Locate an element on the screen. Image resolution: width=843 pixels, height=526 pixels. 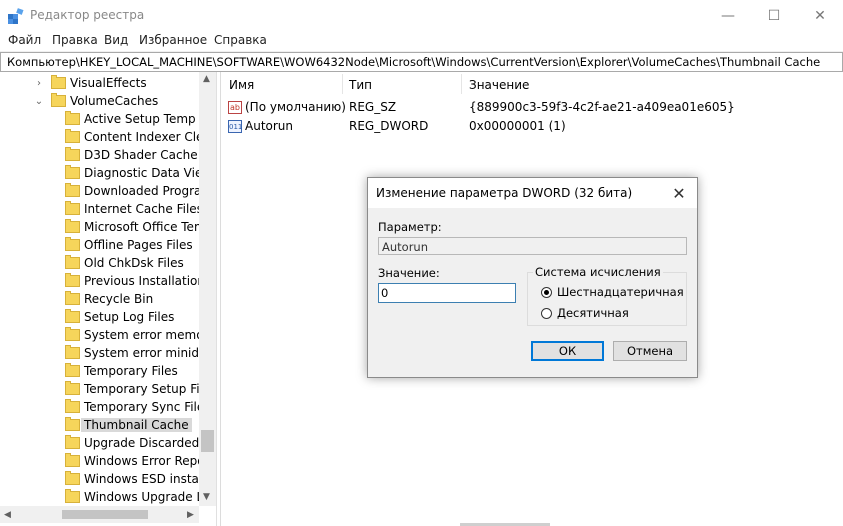
tree-item: Temporary Files is located at coordinates (121, 371).